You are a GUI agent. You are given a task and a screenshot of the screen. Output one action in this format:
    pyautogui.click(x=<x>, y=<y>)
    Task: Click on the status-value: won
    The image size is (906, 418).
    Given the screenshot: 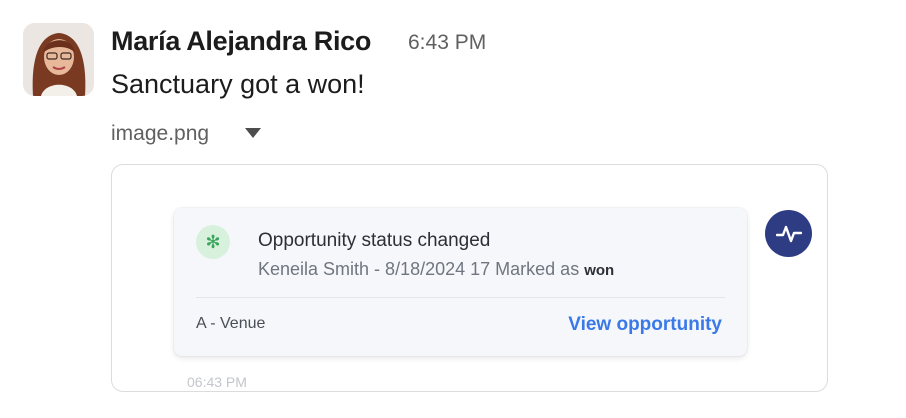 What is the action you would take?
    pyautogui.click(x=599, y=270)
    